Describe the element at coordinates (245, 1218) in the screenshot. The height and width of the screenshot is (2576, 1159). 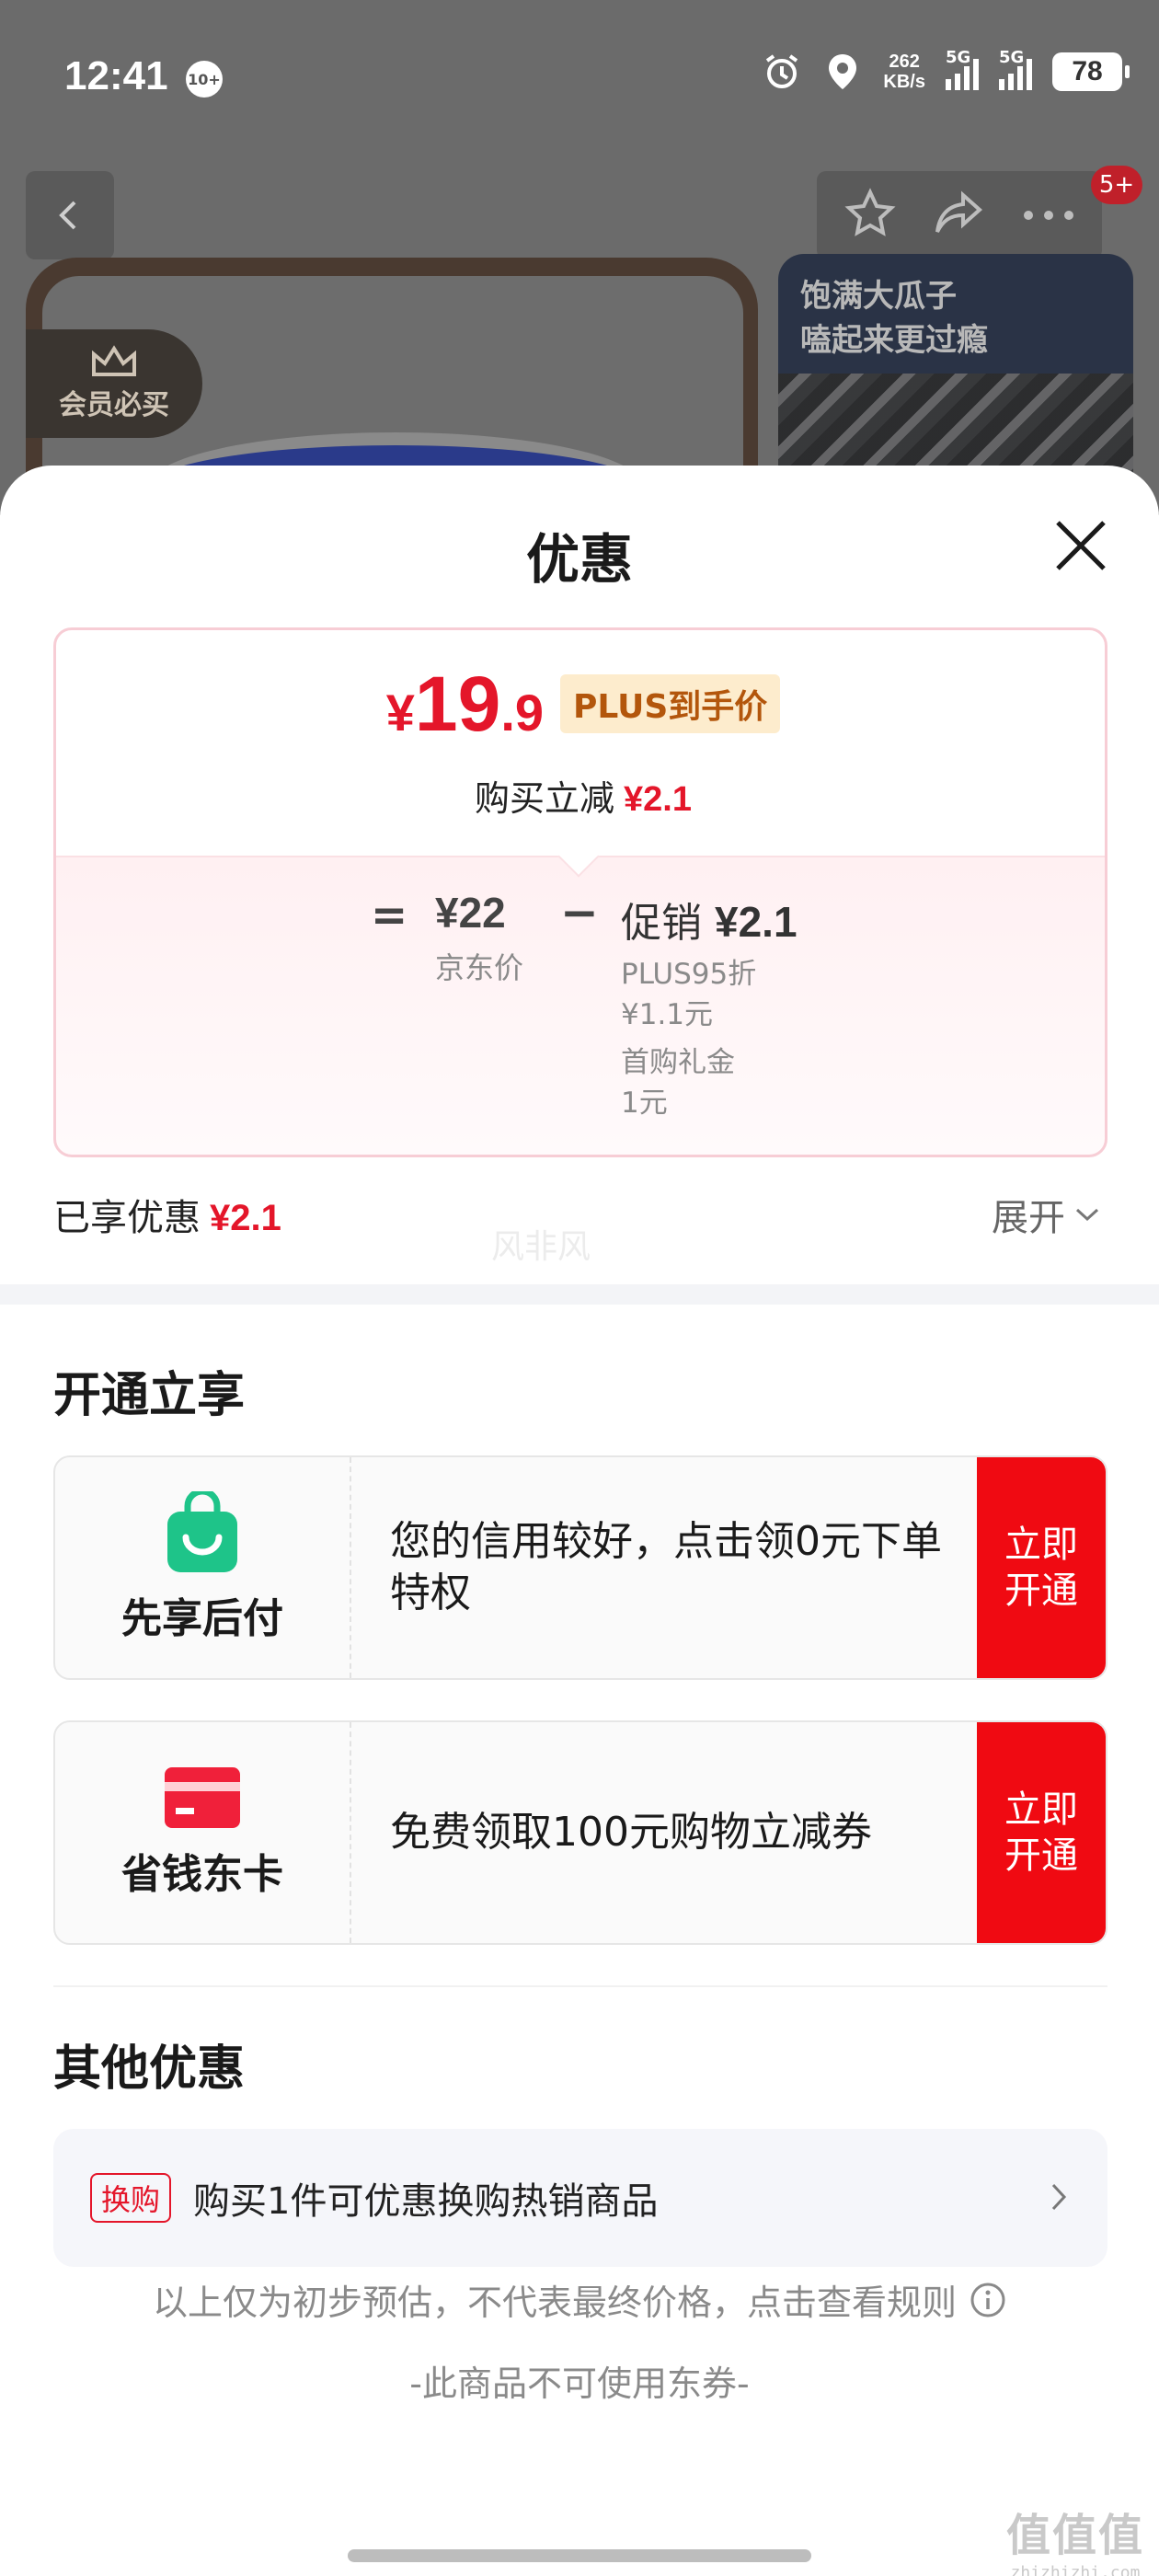
I see `enjoyed-amount: ¥2.1` at that location.